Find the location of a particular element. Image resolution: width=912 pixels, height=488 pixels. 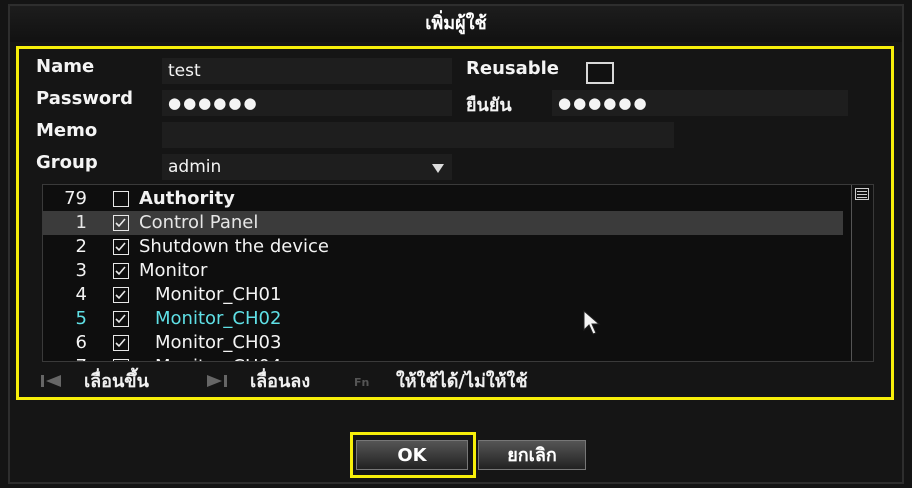

dialog-title: เพิ่มผู้ใช้ is located at coordinates (456, 24).